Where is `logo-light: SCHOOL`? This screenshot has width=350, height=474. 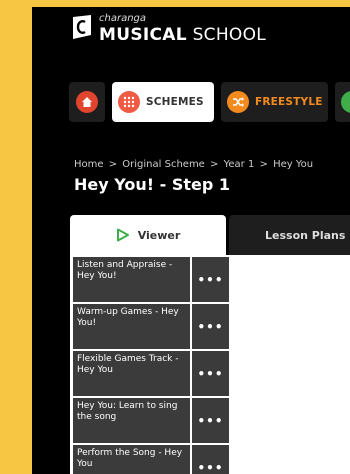 logo-light: SCHOOL is located at coordinates (229, 35).